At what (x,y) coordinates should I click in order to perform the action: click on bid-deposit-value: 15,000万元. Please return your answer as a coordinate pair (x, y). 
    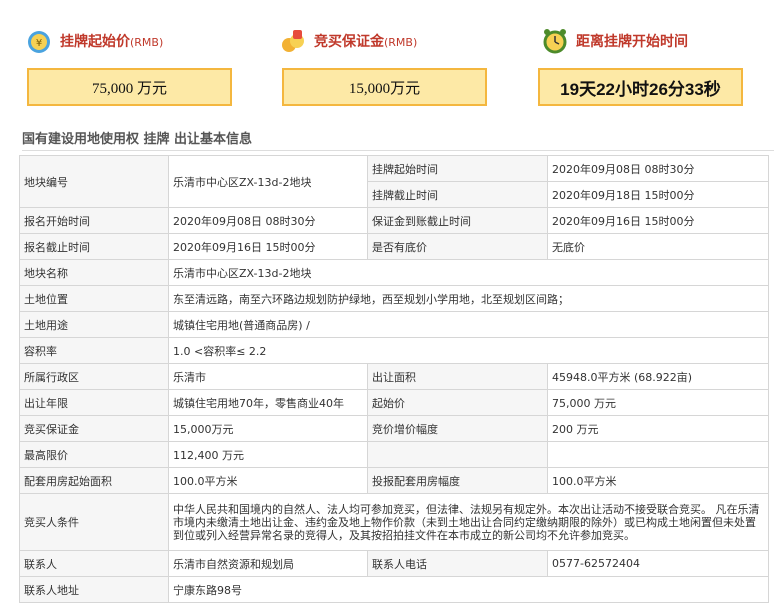
    Looking at the image, I should click on (268, 428).